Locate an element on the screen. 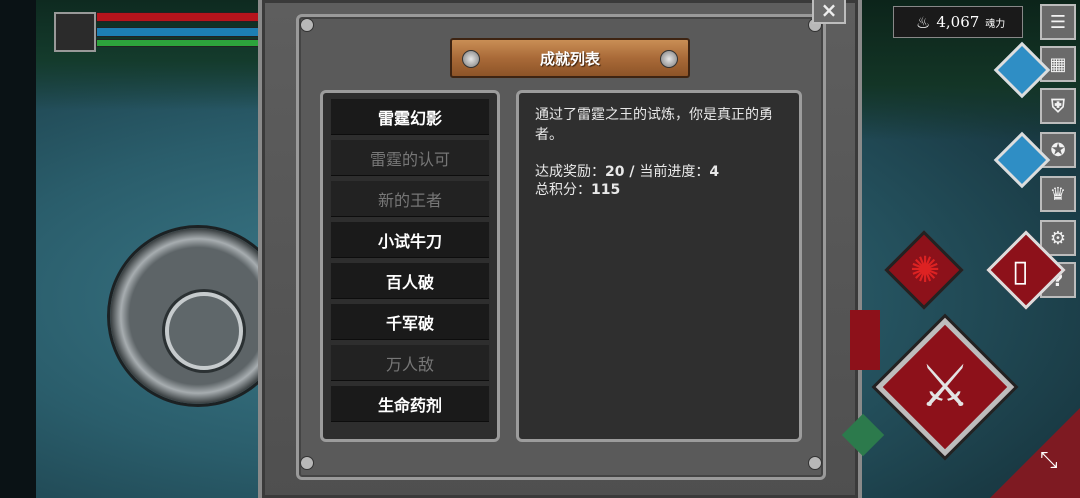 The height and width of the screenshot is (498, 1080). achievement-item: 千军破 is located at coordinates (410, 322).